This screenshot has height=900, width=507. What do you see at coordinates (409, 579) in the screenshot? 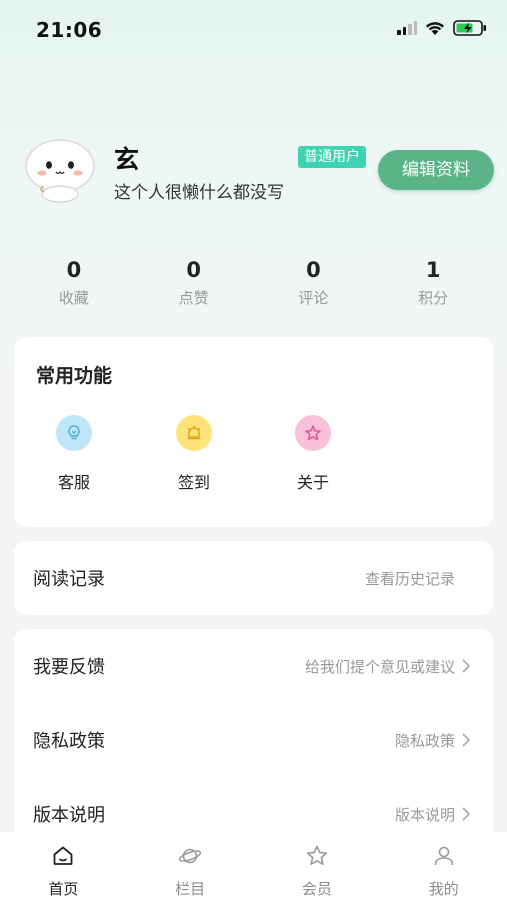
I see `row-value: 查看历史记录` at bounding box center [409, 579].